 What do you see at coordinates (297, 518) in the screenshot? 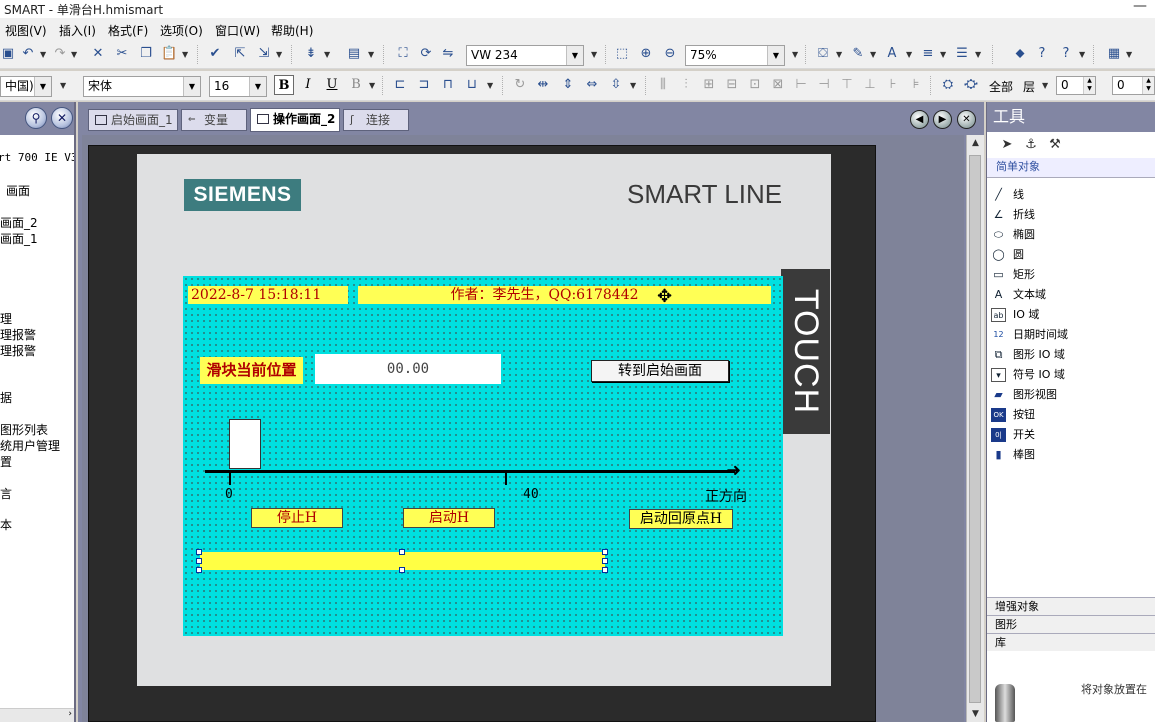
I see `stop-button: 停止H` at bounding box center [297, 518].